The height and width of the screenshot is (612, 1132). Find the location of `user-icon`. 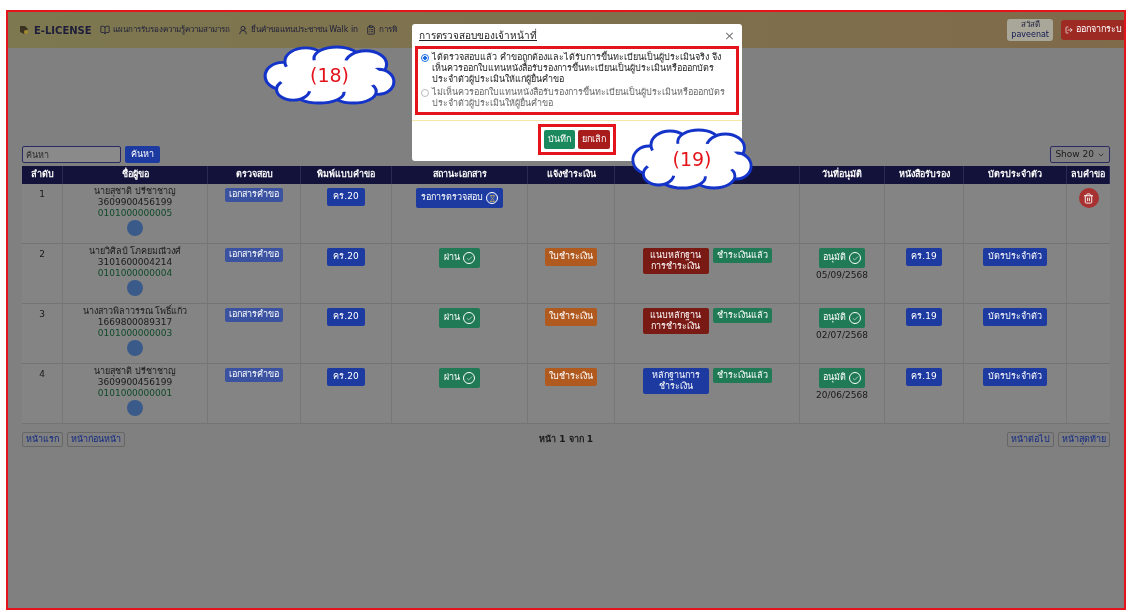

user-icon is located at coordinates (242, 30).